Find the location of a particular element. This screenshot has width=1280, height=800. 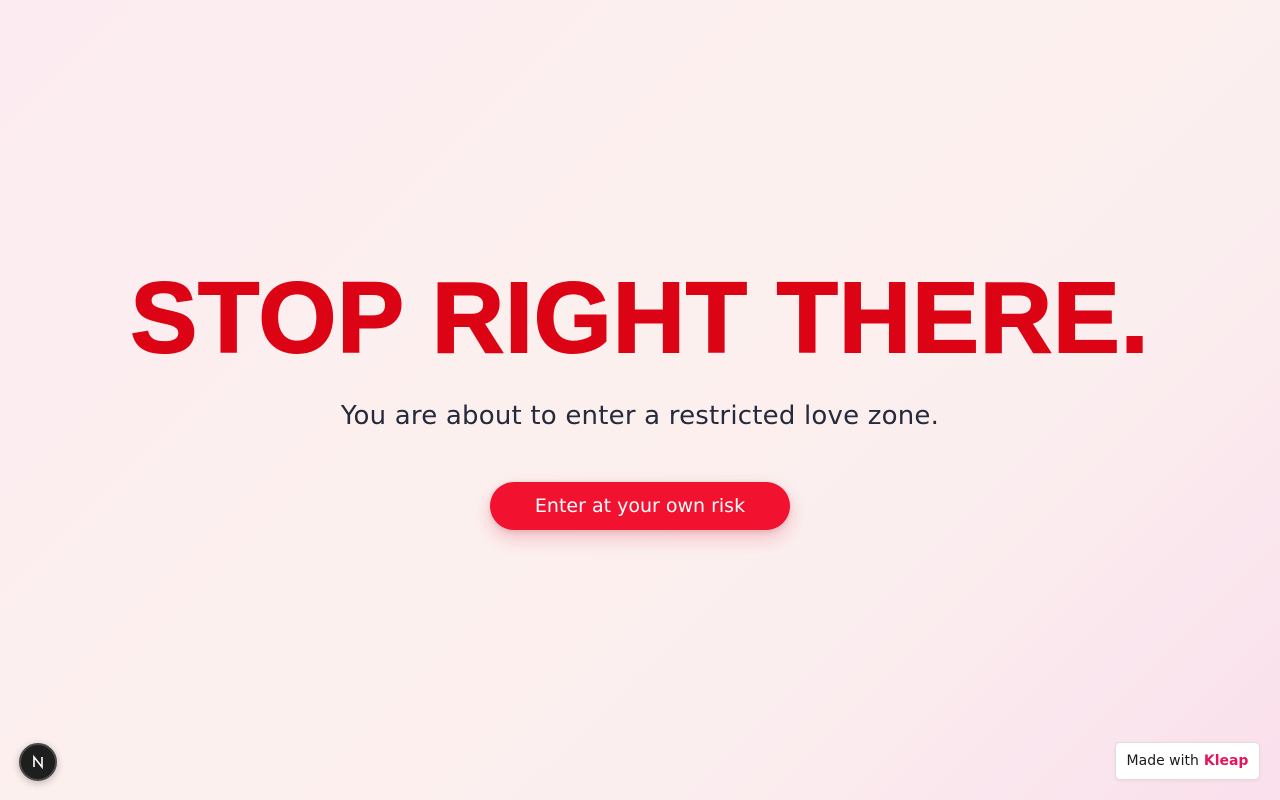

kleap-brand-label: Kleap is located at coordinates (1226, 761).